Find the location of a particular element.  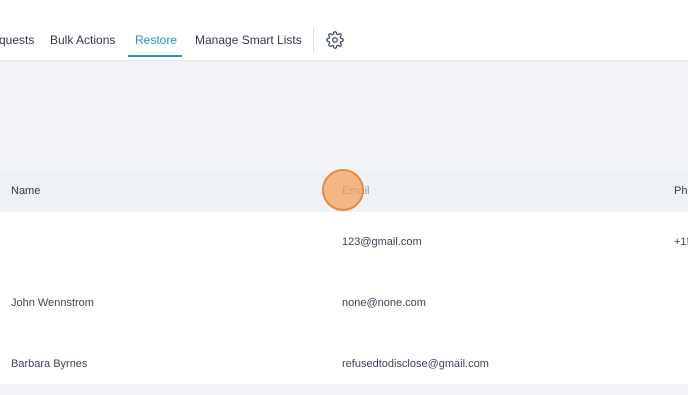

tab-requests: quests is located at coordinates (17, 40).